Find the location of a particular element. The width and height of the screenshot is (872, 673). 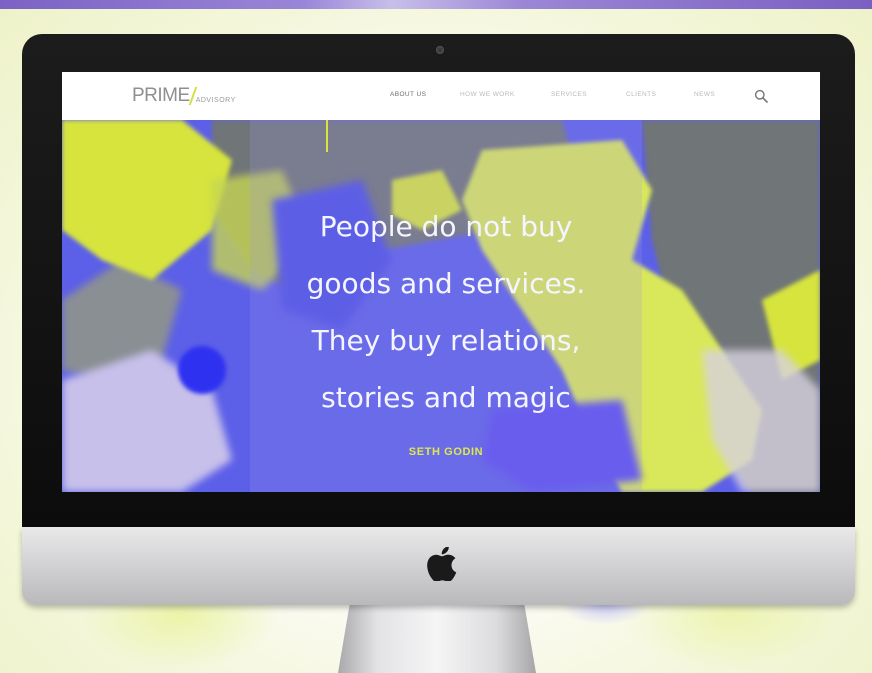

search-icon is located at coordinates (761, 96).